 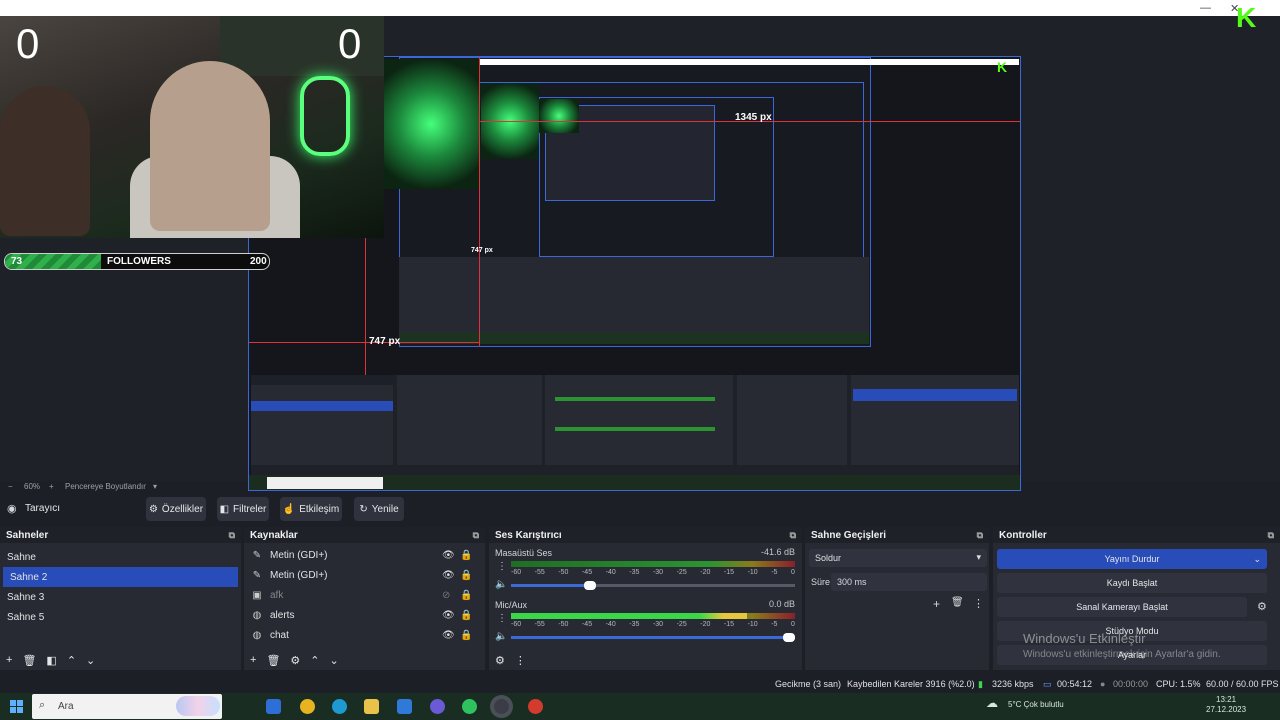 What do you see at coordinates (379, 509) in the screenshot?
I see `refresh-button: ↻ Yenile` at bounding box center [379, 509].